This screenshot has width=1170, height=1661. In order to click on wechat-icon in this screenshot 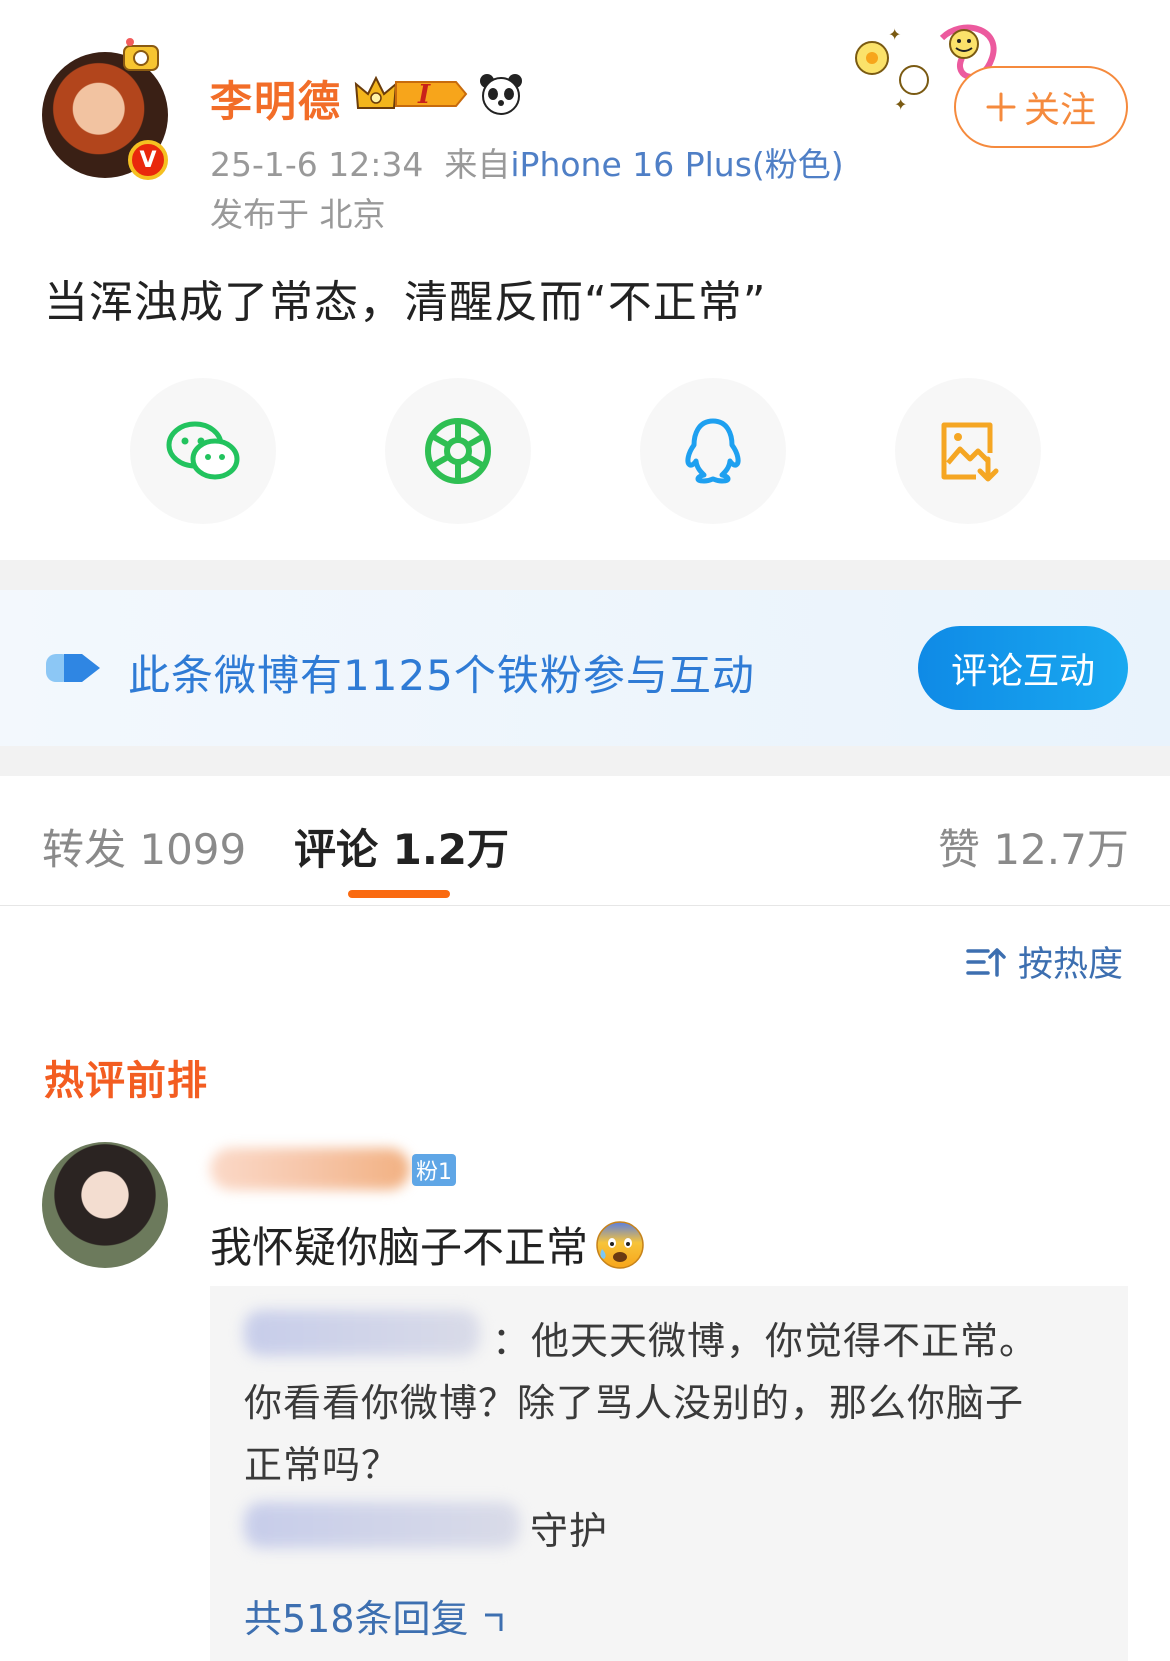, I will do `click(203, 450)`.